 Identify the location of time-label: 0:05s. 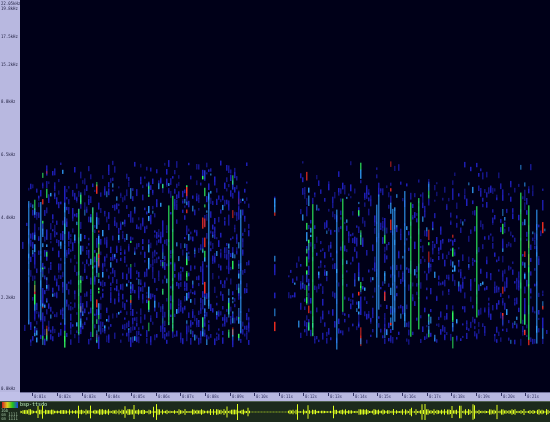
(139, 396).